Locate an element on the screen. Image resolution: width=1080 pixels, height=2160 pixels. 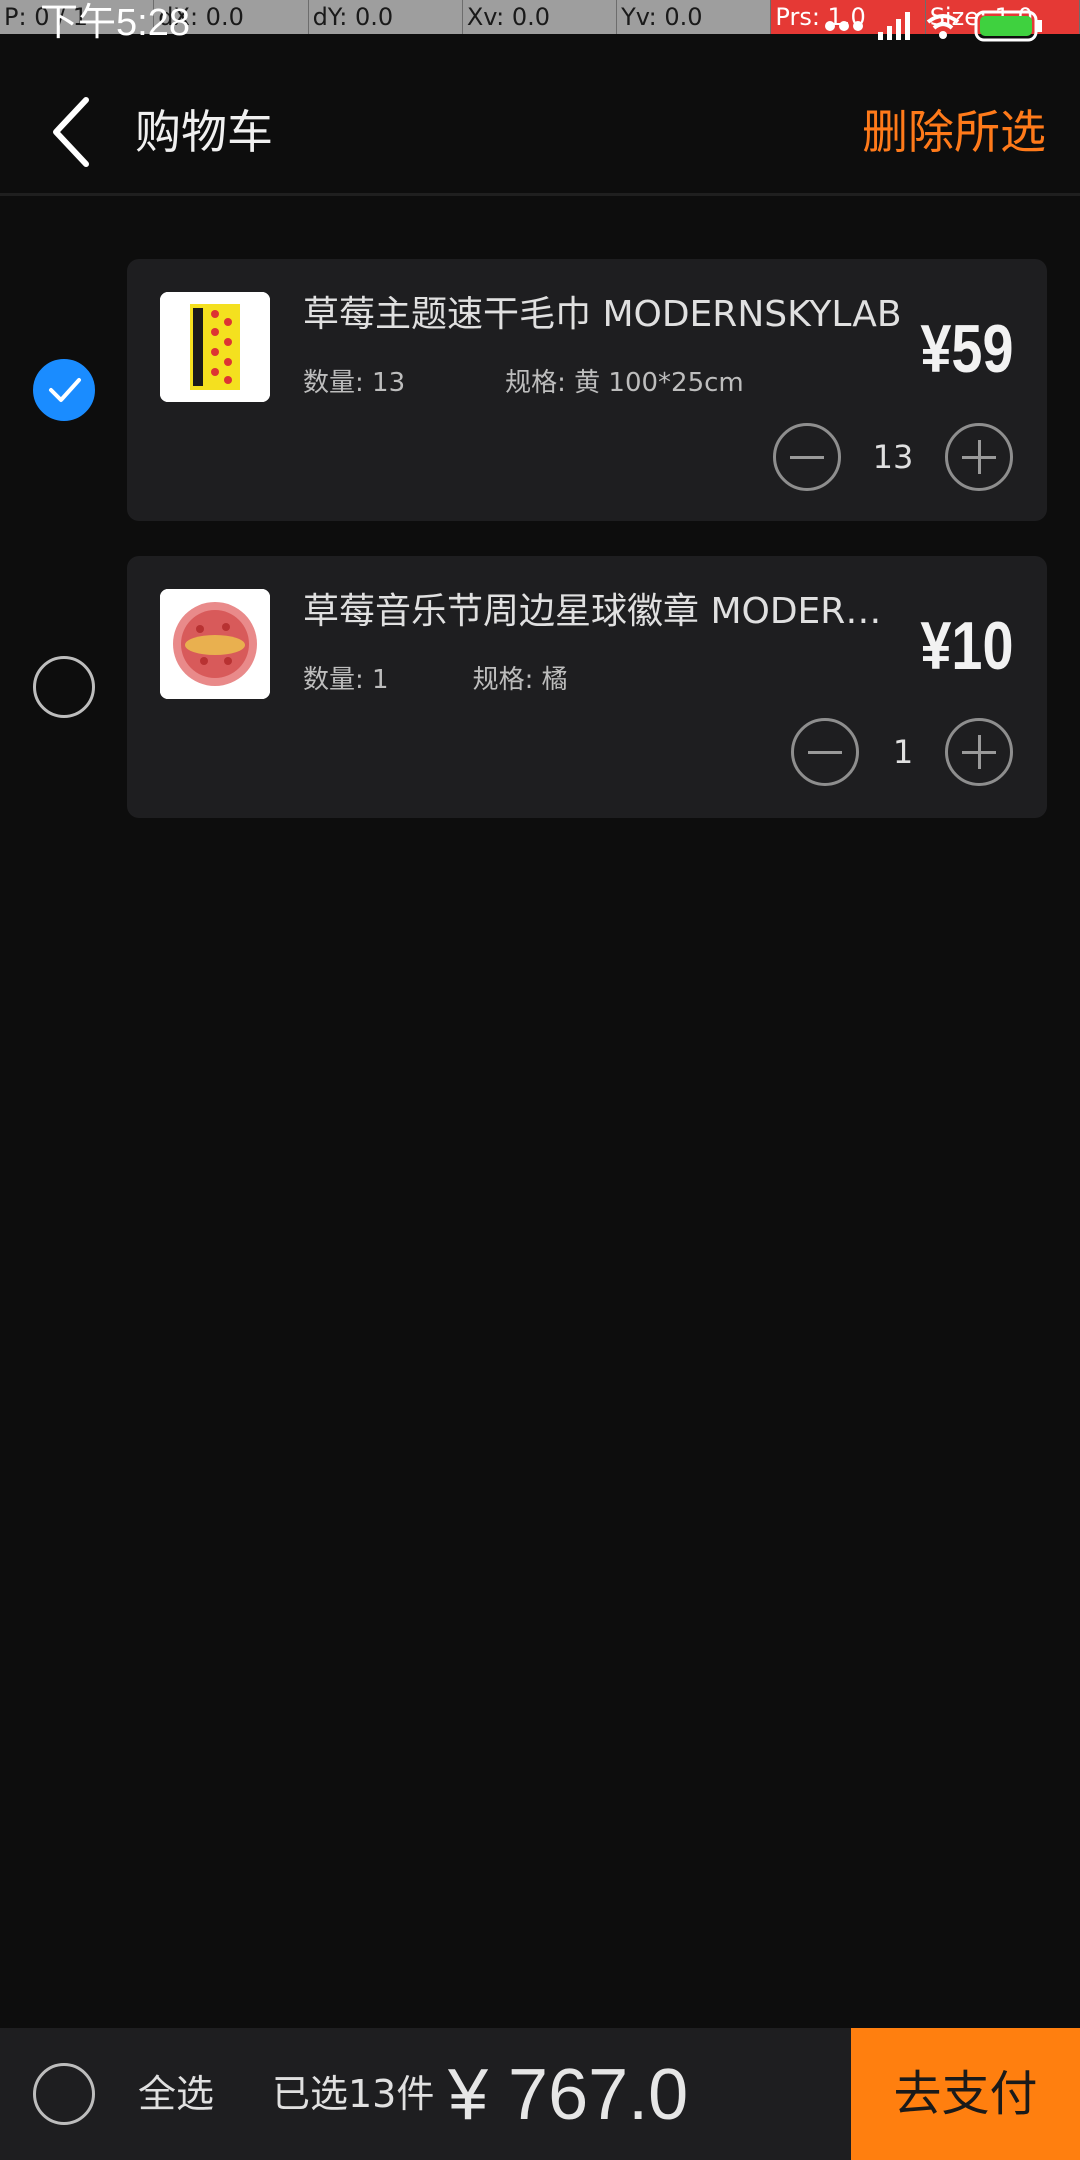
debug-dy: dY: 0.0 is located at coordinates (386, 17).